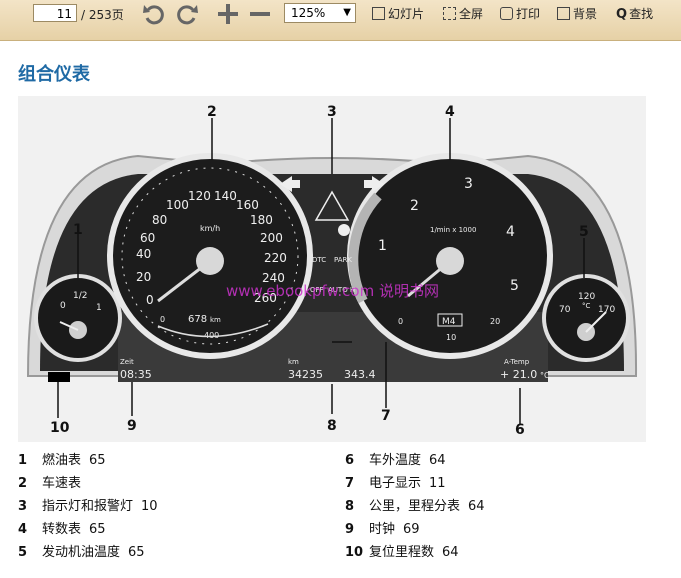  What do you see at coordinates (197, 319) in the screenshot?
I see `range-value: 678` at bounding box center [197, 319].